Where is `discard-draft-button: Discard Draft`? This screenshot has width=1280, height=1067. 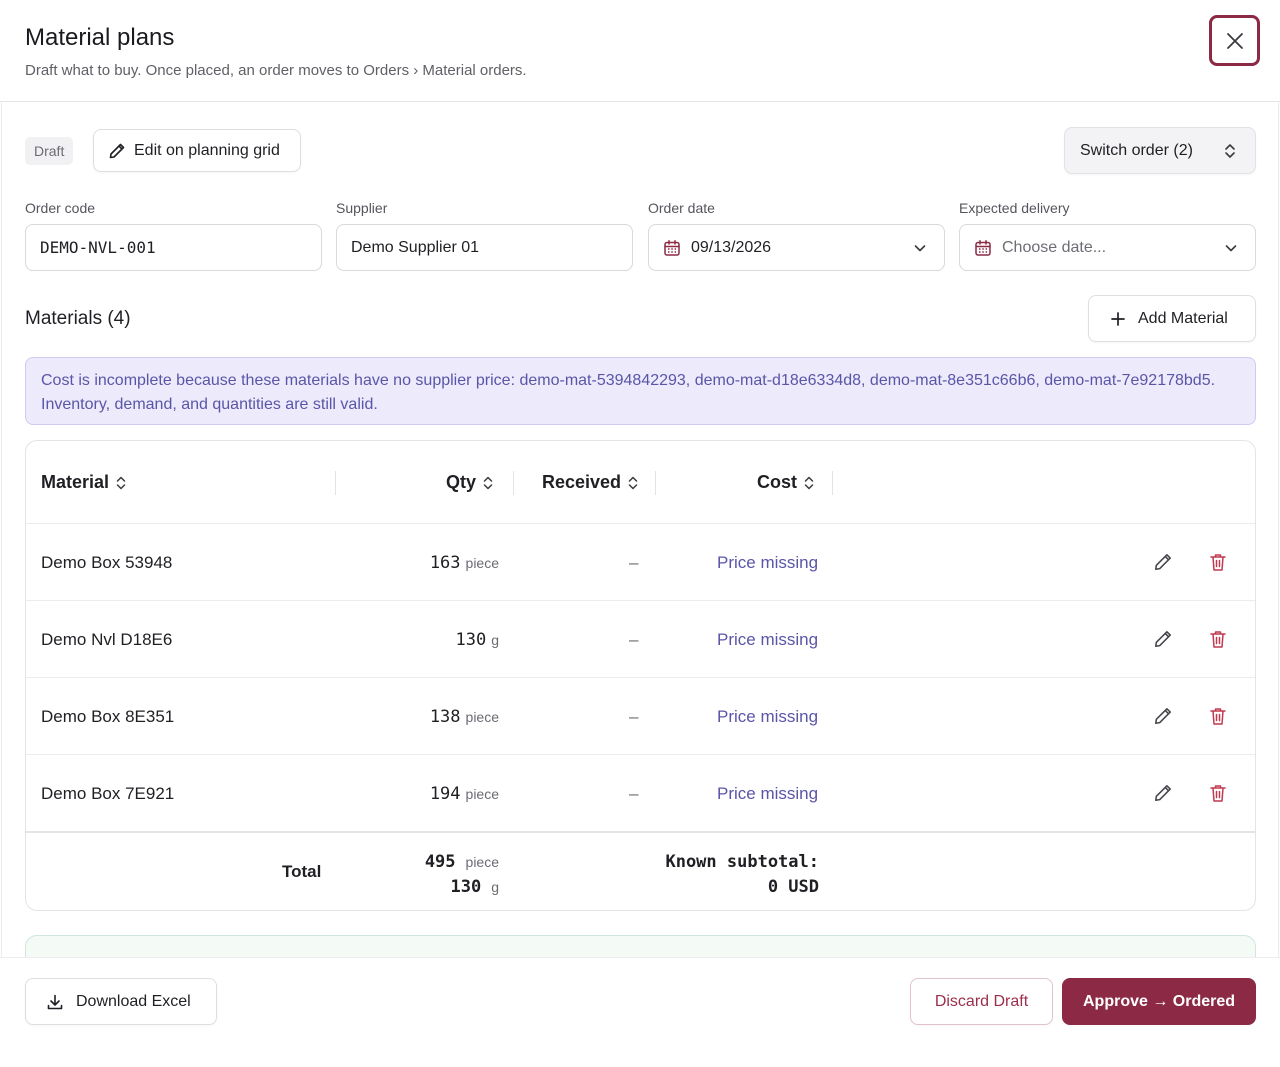 discard-draft-button: Discard Draft is located at coordinates (981, 1001).